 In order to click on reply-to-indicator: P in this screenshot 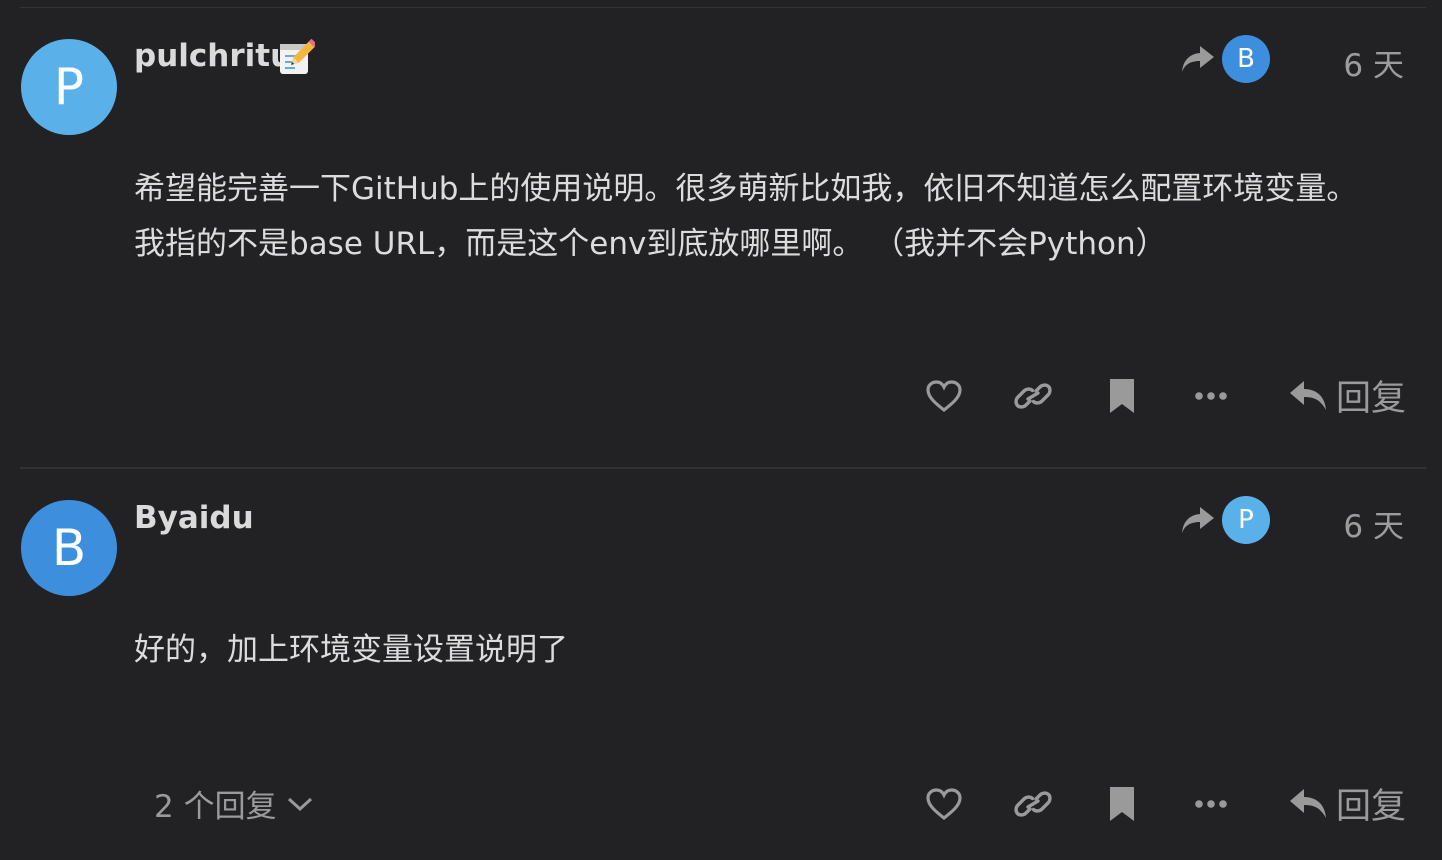, I will do `click(1225, 520)`.